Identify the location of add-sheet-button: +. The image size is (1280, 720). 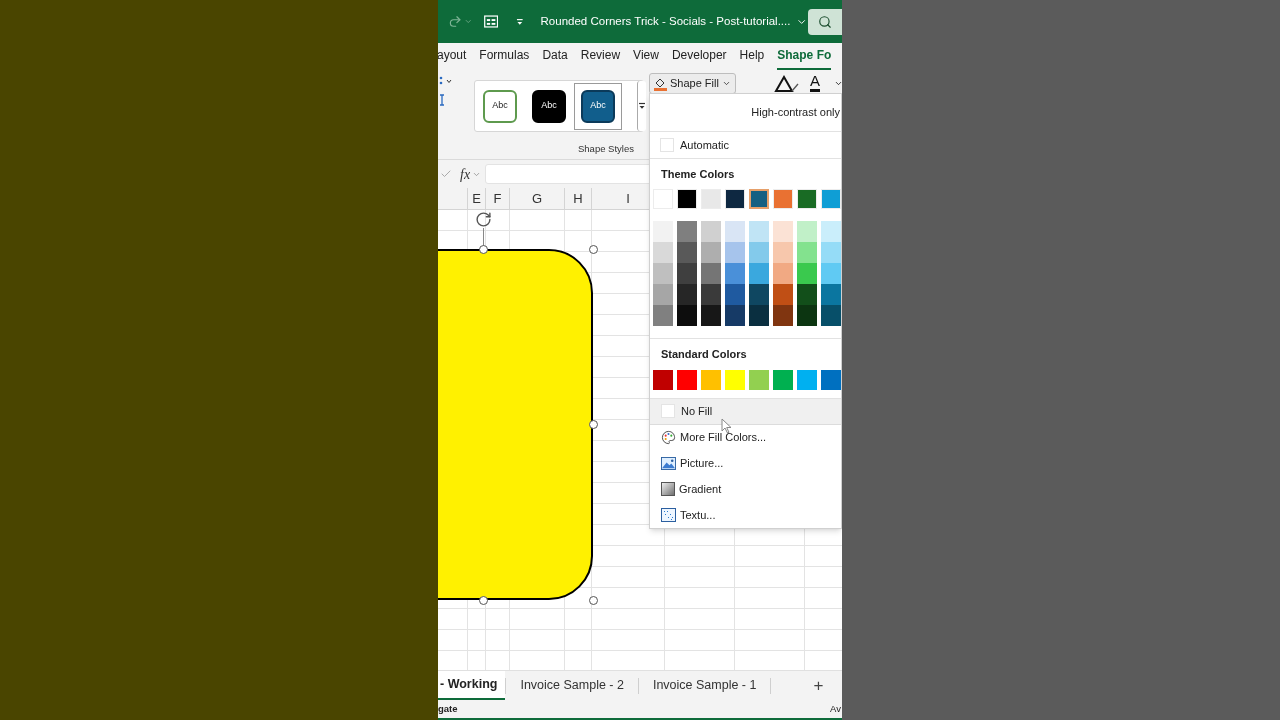
(818, 685).